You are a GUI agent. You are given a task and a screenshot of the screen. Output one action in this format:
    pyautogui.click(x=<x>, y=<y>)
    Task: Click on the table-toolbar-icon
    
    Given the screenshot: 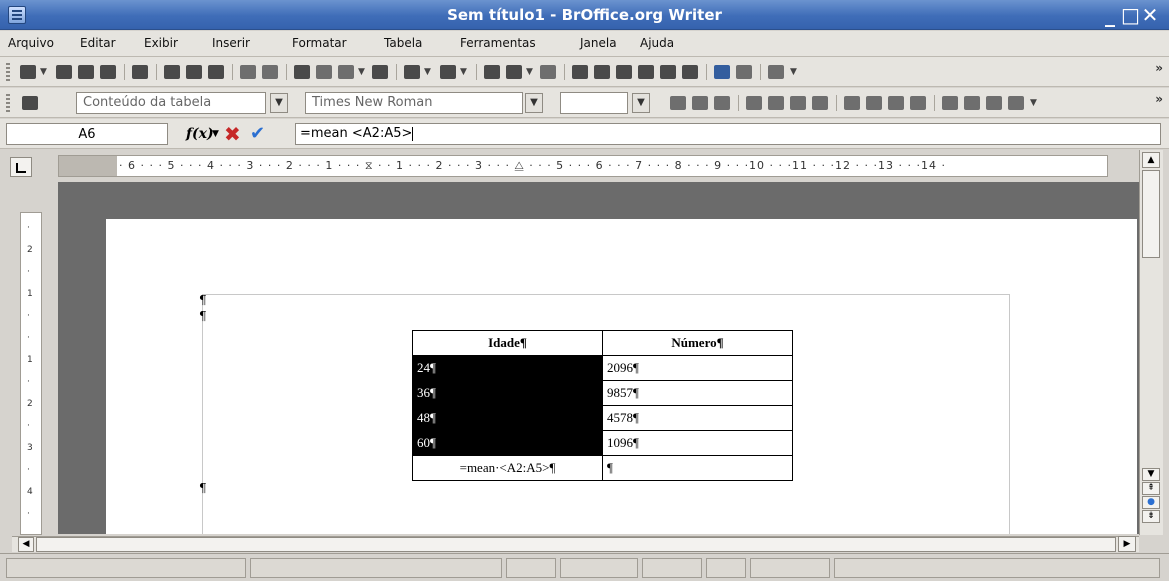 What is the action you would take?
    pyautogui.click(x=776, y=72)
    